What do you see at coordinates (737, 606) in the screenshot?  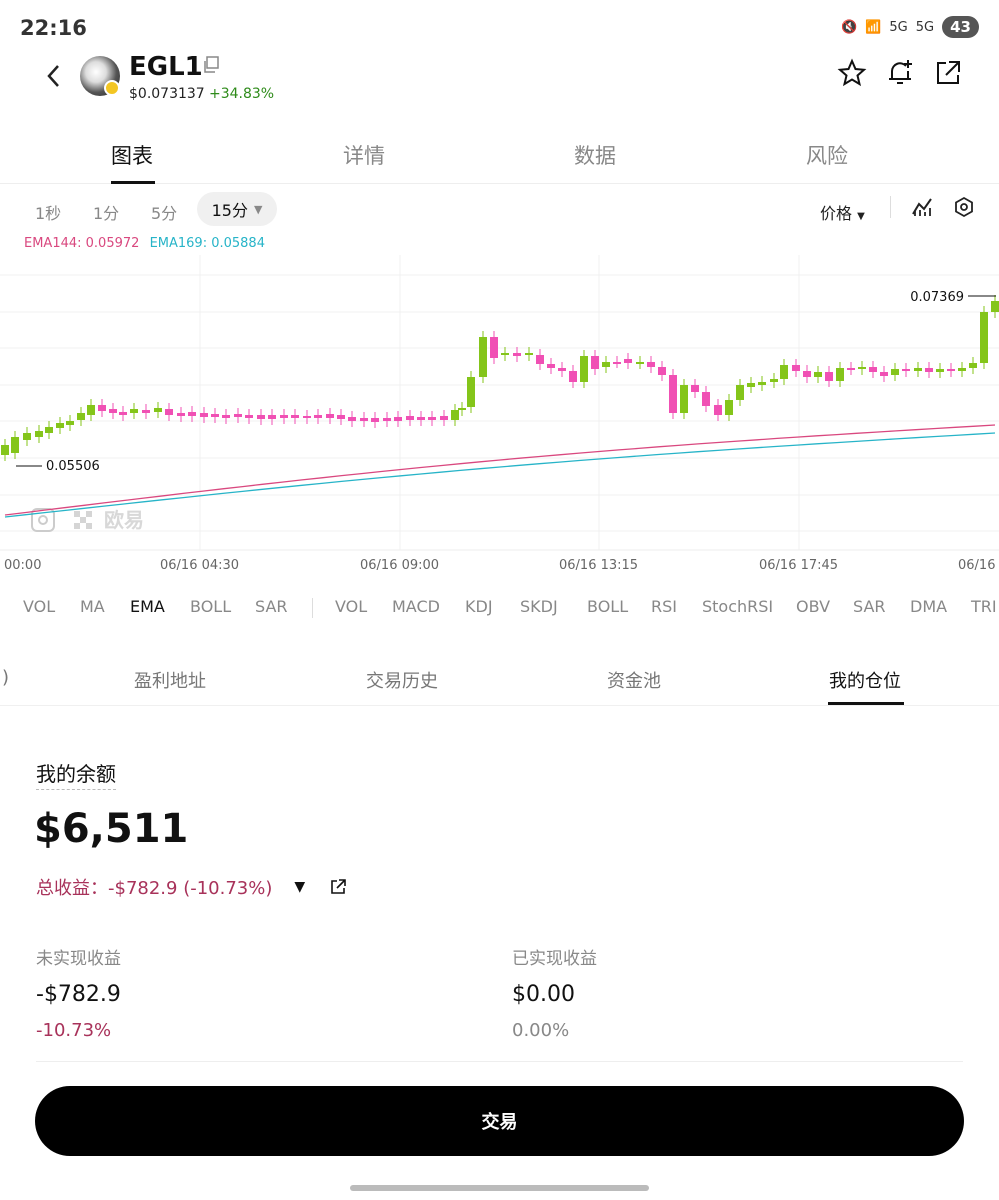 I see `sub-indicator-stochrsi: StochRSI` at bounding box center [737, 606].